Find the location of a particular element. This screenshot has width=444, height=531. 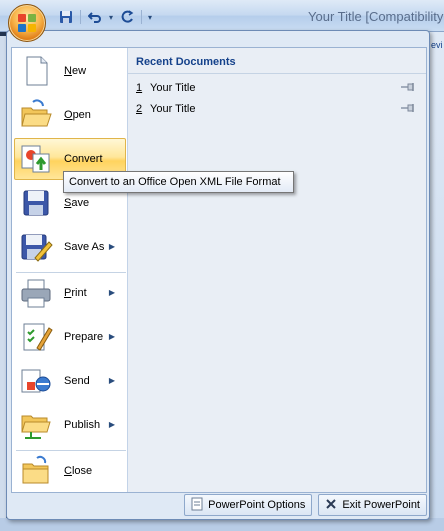

menu-item-label: Prepare is located at coordinates (84, 337).